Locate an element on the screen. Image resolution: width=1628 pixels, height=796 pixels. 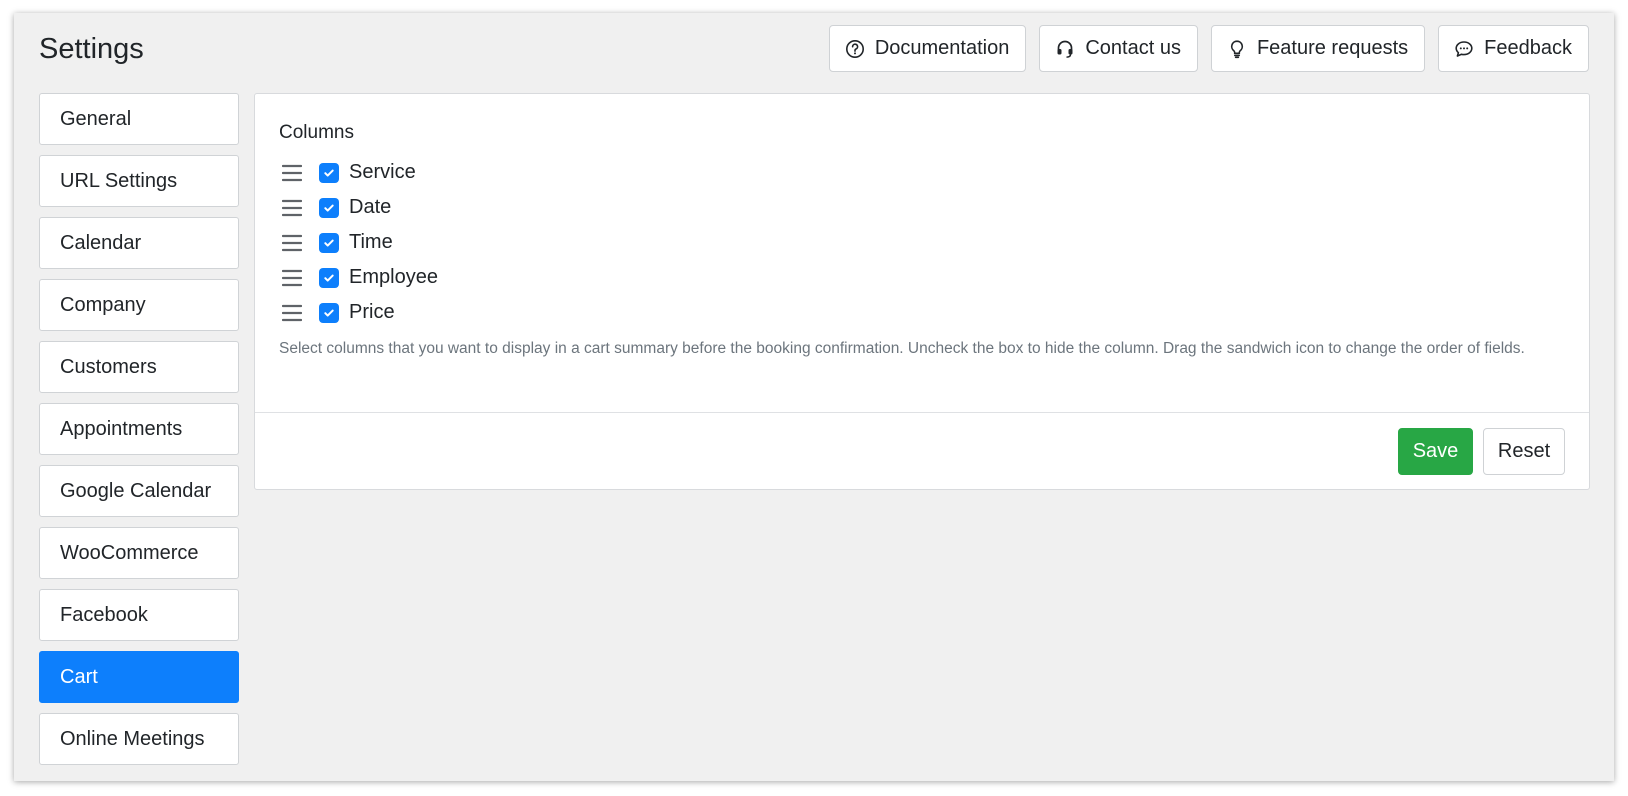
column-label: Service is located at coordinates (382, 172).